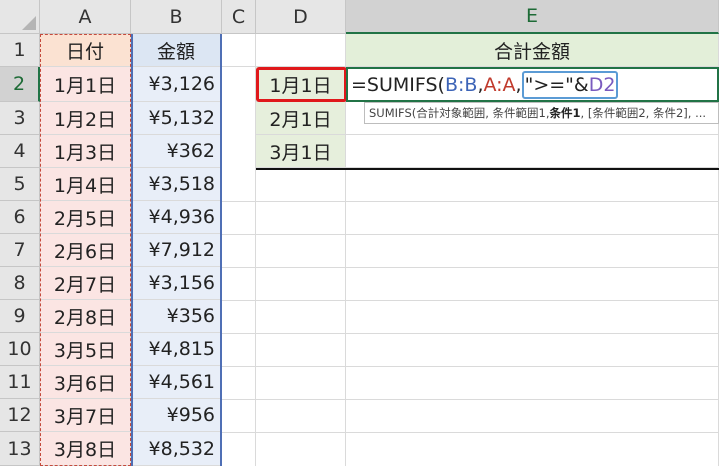  What do you see at coordinates (85, 184) in the screenshot?
I see `cell-a5: 1月4日` at bounding box center [85, 184].